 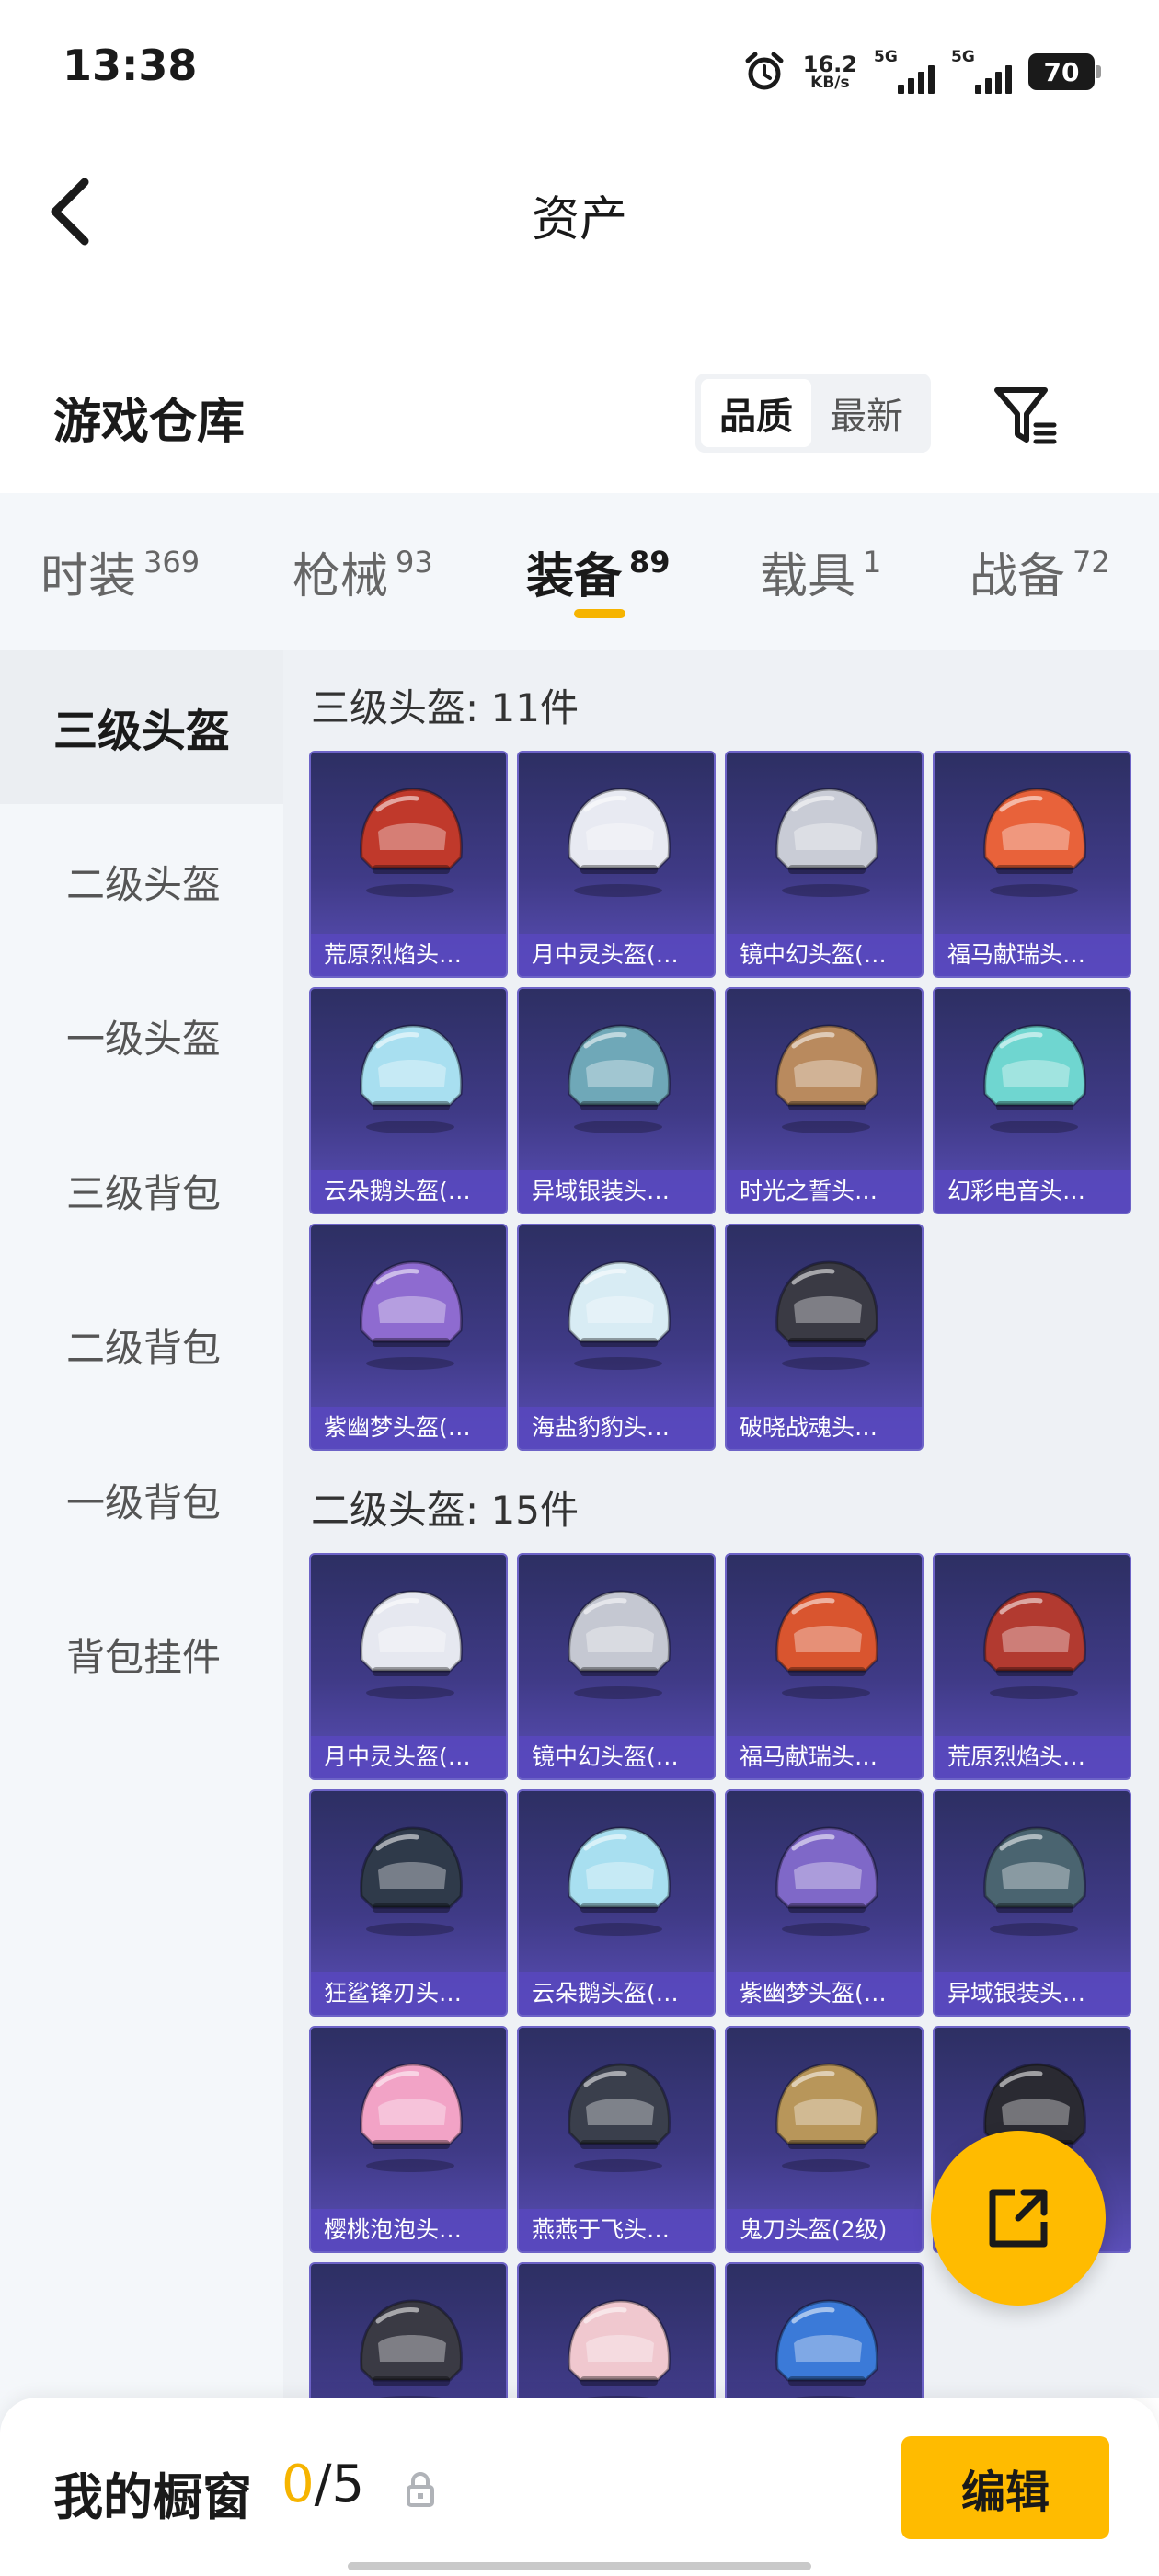 I want to click on sidebar-item-level1-backpack: 一级背包, so click(x=141, y=1499).